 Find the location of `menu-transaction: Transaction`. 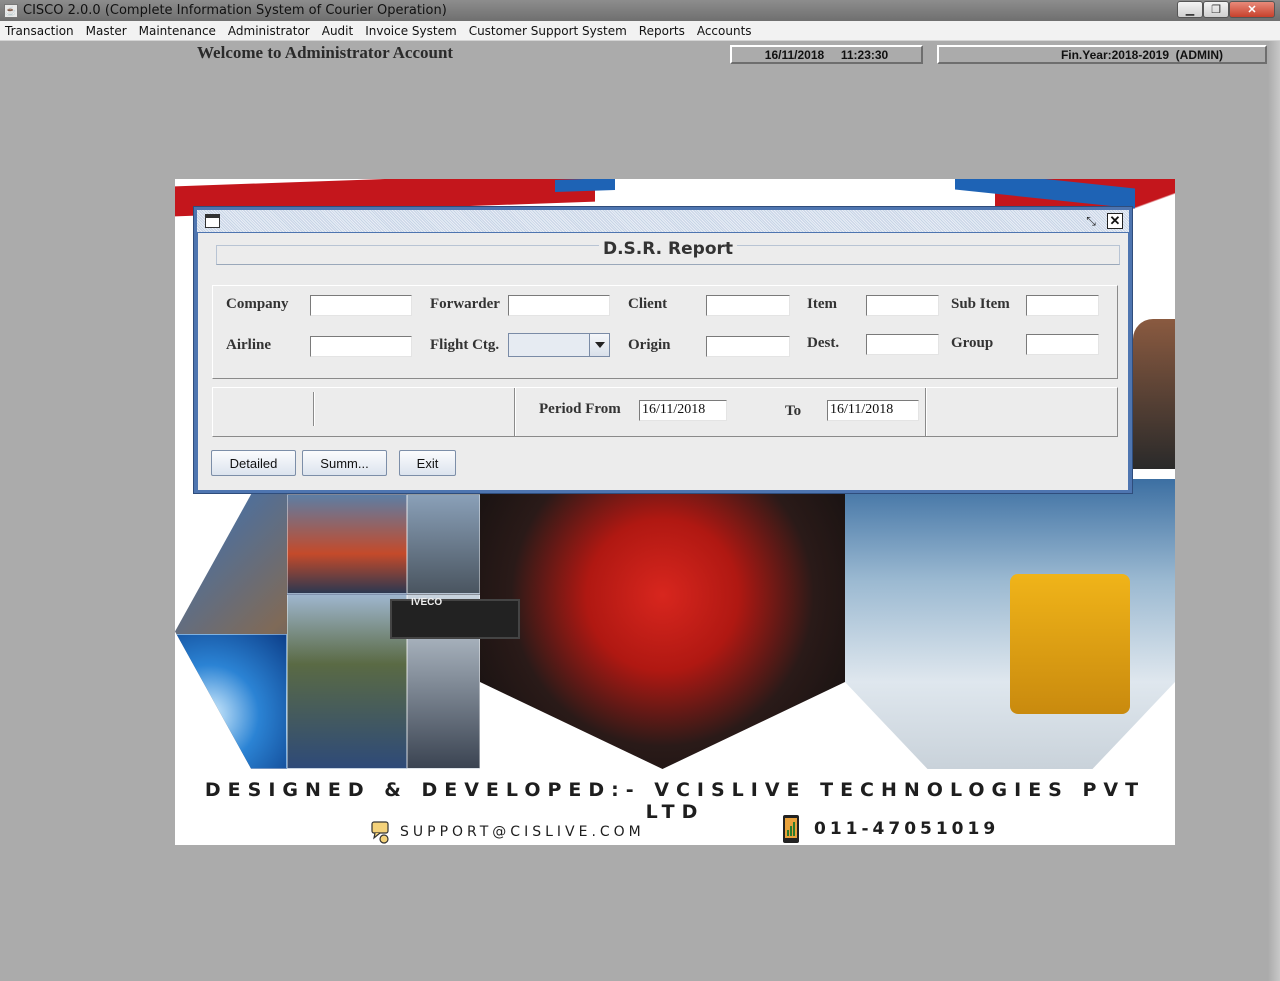

menu-transaction: Transaction is located at coordinates (40, 31).